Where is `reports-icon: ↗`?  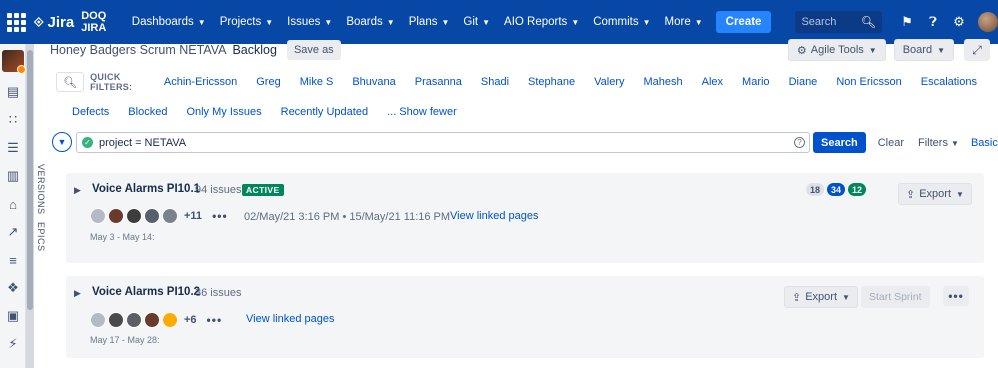
reports-icon: ↗ is located at coordinates (13, 232).